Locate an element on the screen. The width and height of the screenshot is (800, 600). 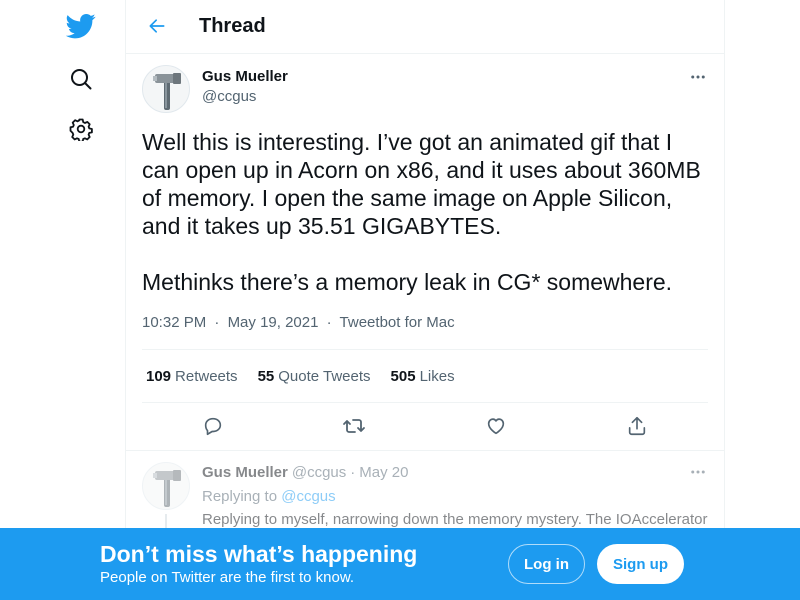
reply-header: Gus Mueller @ccgus · May 20 is located at coordinates (305, 472).